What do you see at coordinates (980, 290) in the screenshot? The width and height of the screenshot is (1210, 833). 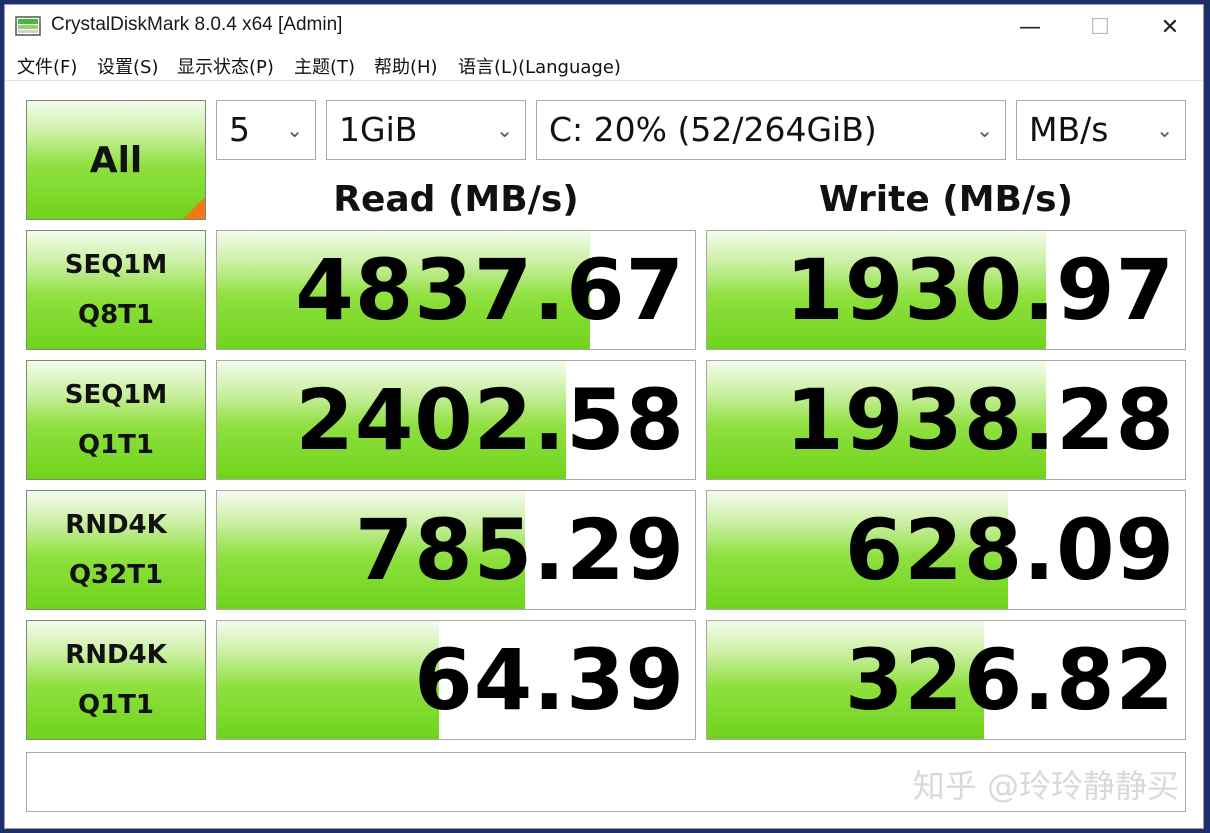 I see `write-value: 1930.97` at bounding box center [980, 290].